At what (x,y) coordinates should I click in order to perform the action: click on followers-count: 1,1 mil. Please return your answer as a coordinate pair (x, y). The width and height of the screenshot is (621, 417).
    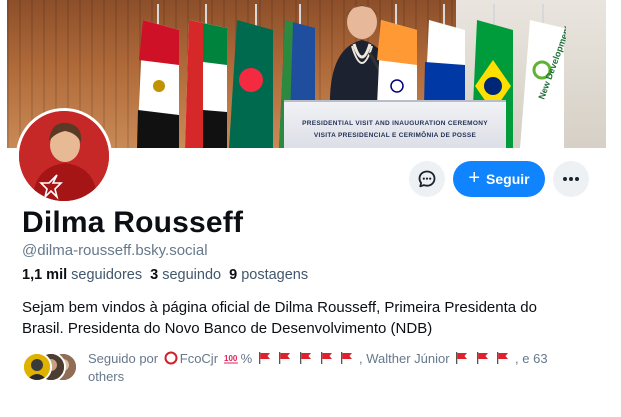
    Looking at the image, I should click on (45, 275).